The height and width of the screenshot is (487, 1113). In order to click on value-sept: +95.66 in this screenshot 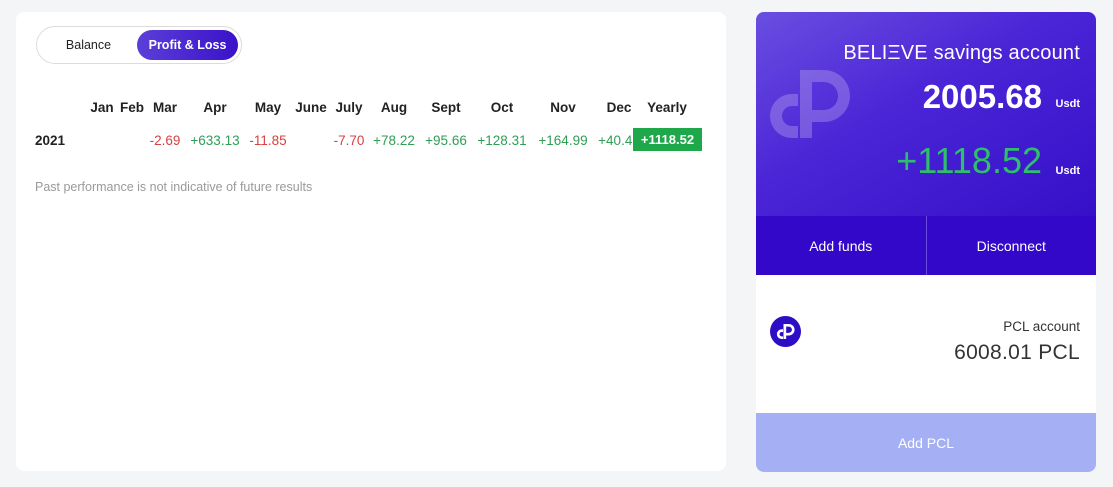, I will do `click(446, 140)`.